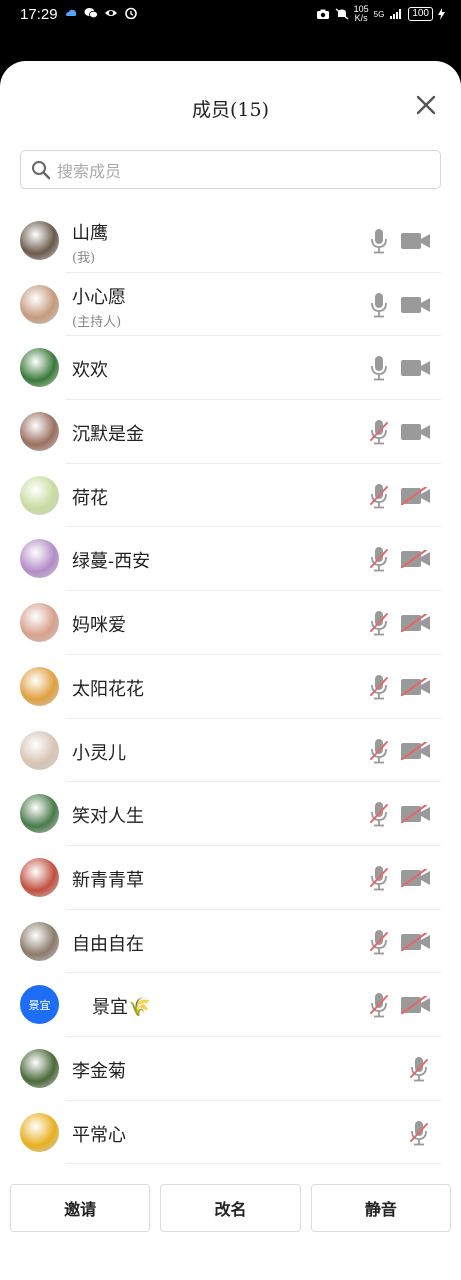 Image resolution: width=461 pixels, height=1280 pixels. Describe the element at coordinates (230, 16) in the screenshot. I see `status-bar: 17:29 105 K/s 5G 100` at that location.